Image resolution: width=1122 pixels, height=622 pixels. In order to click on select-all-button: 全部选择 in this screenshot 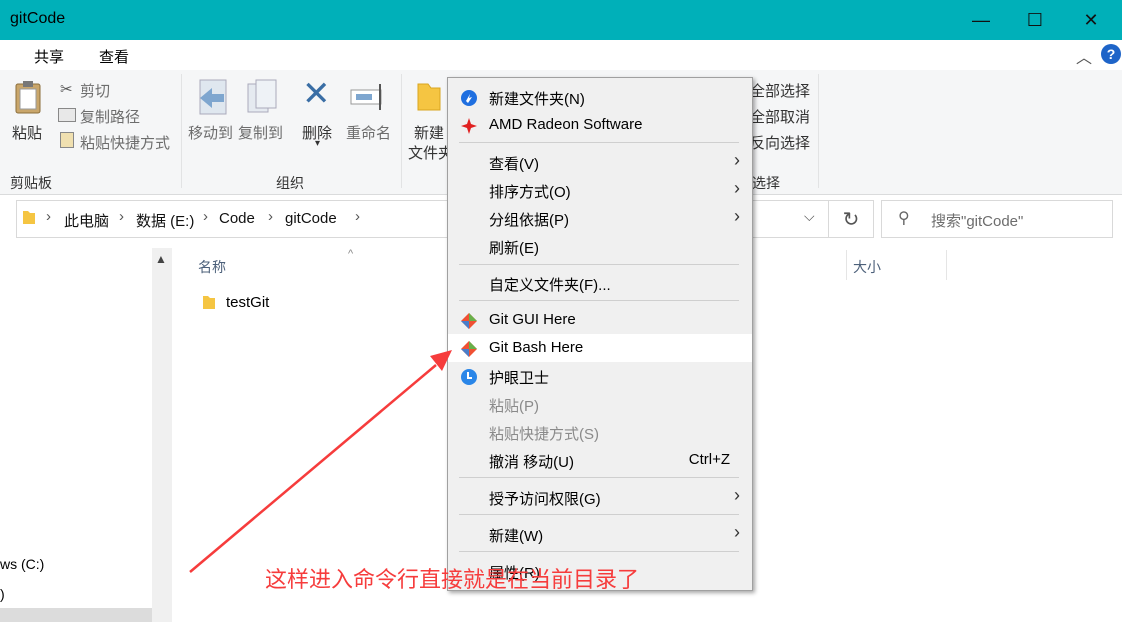, I will do `click(780, 90)`.